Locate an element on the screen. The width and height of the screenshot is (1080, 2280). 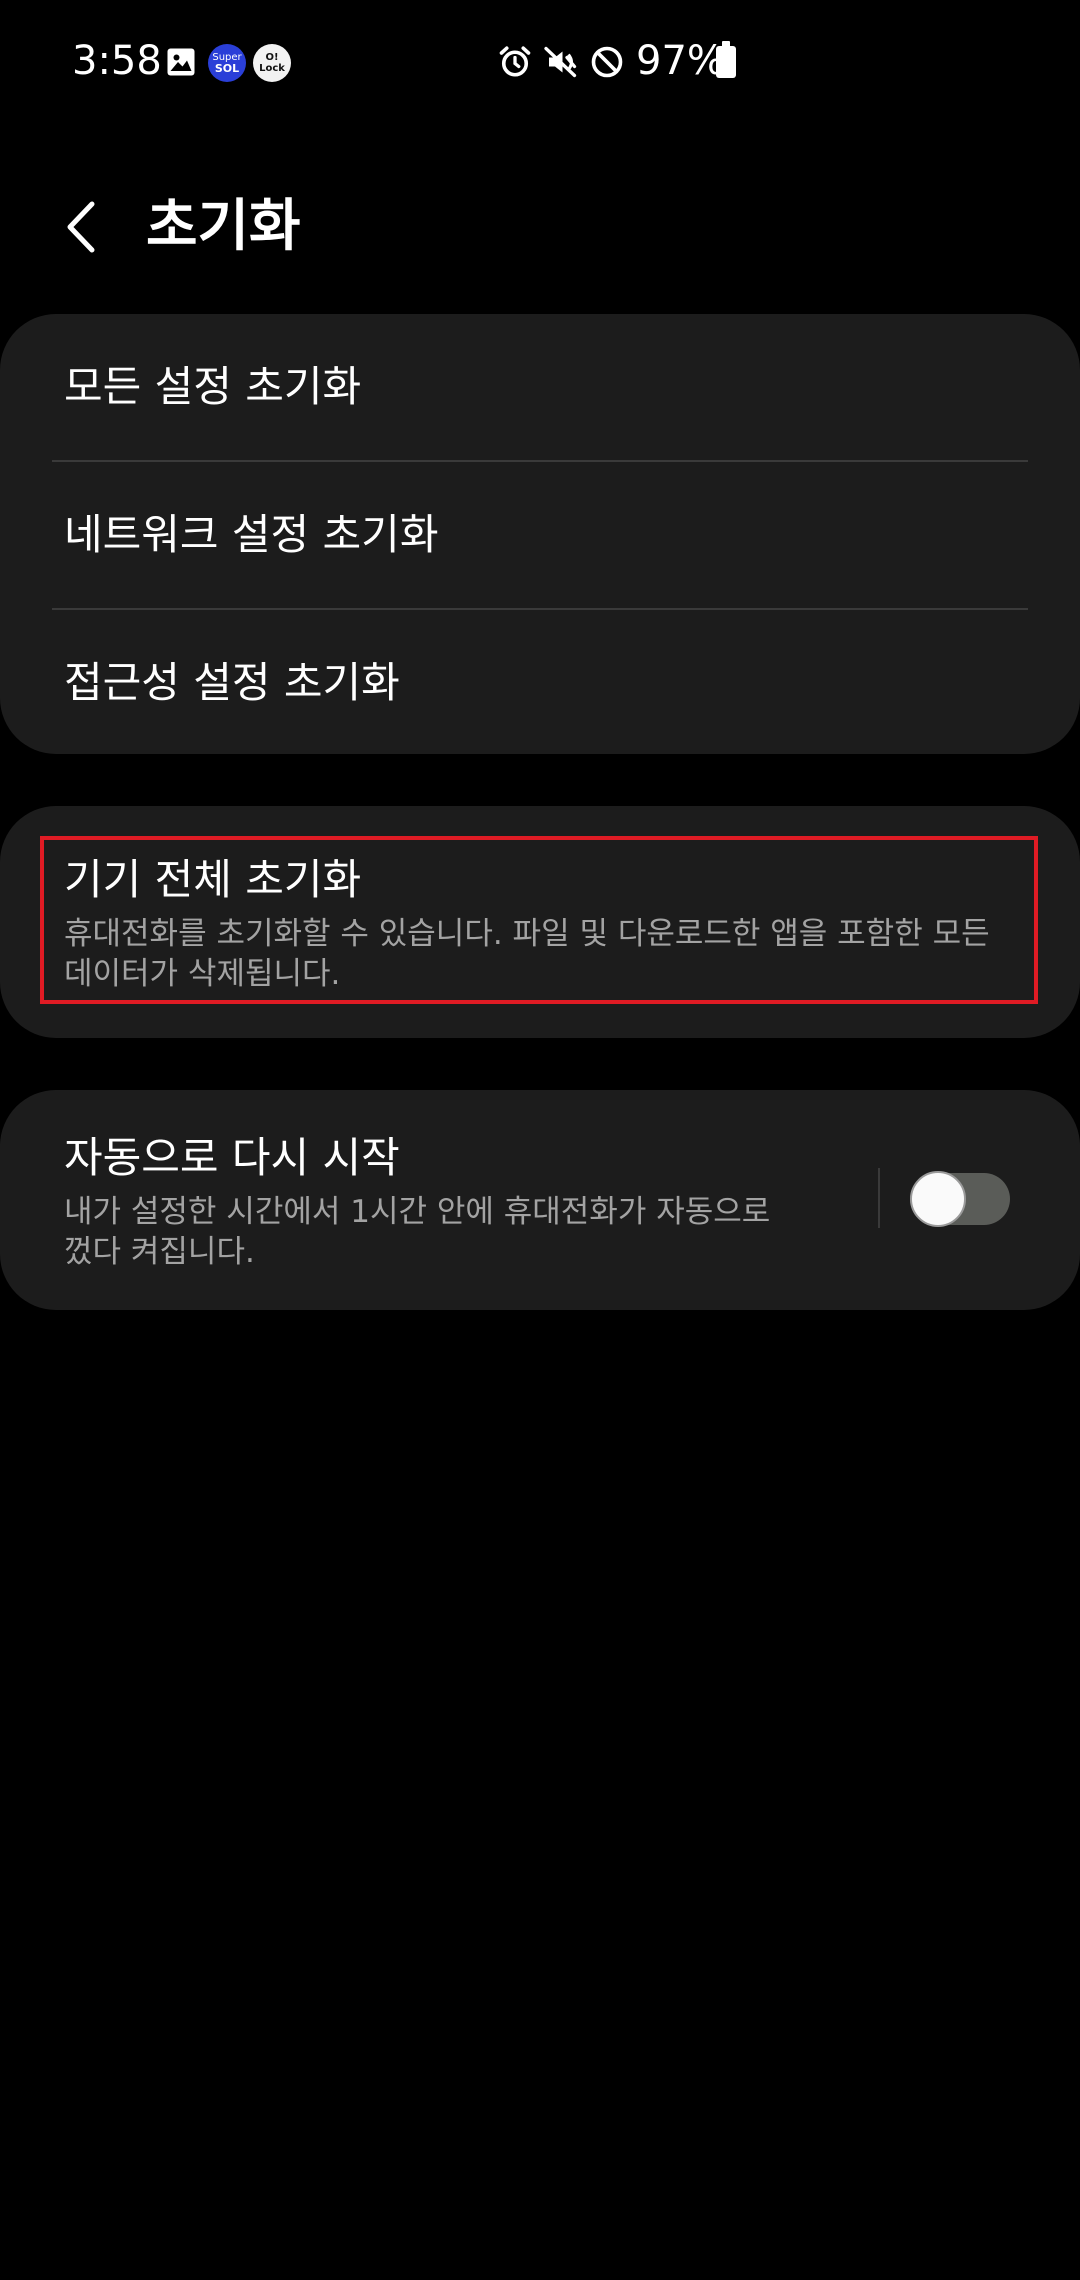
back-button is located at coordinates (85, 227).